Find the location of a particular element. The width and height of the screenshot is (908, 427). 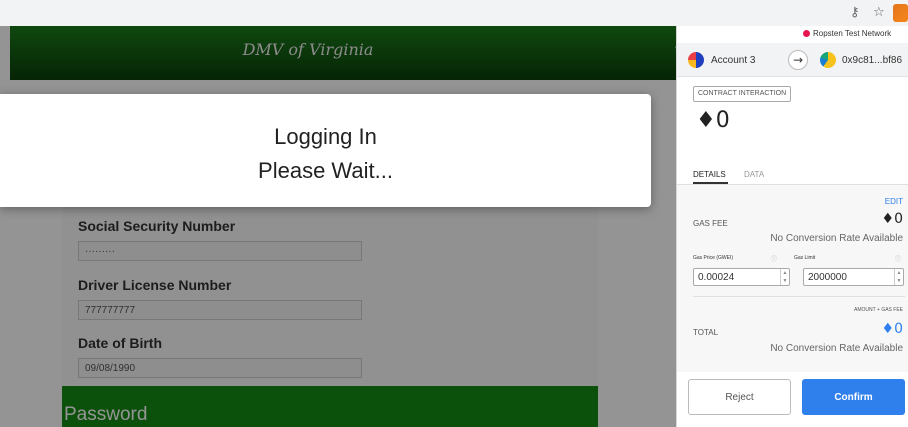

browser-toolbar: ⚷ ☆ is located at coordinates (454, 13).